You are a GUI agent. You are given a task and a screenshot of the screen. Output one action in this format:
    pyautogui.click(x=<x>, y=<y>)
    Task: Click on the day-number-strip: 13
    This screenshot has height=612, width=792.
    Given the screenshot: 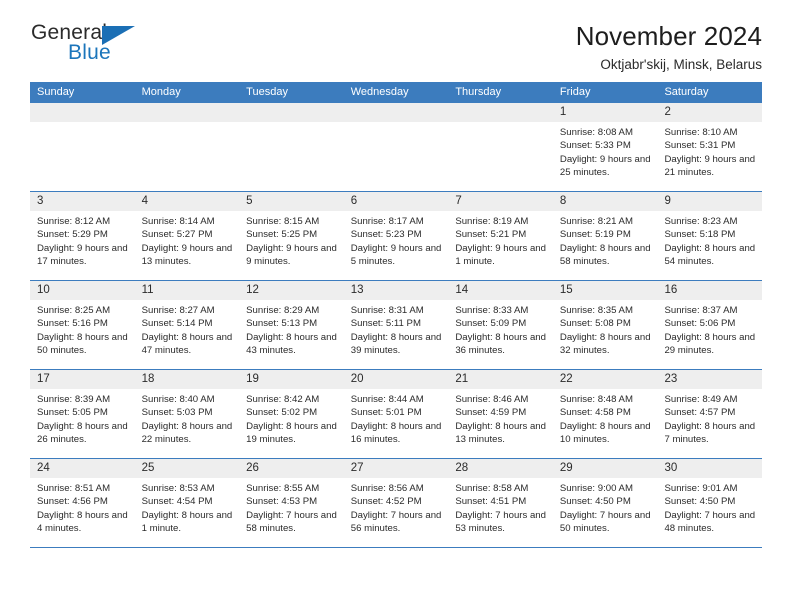 What is the action you would take?
    pyautogui.click(x=396, y=290)
    